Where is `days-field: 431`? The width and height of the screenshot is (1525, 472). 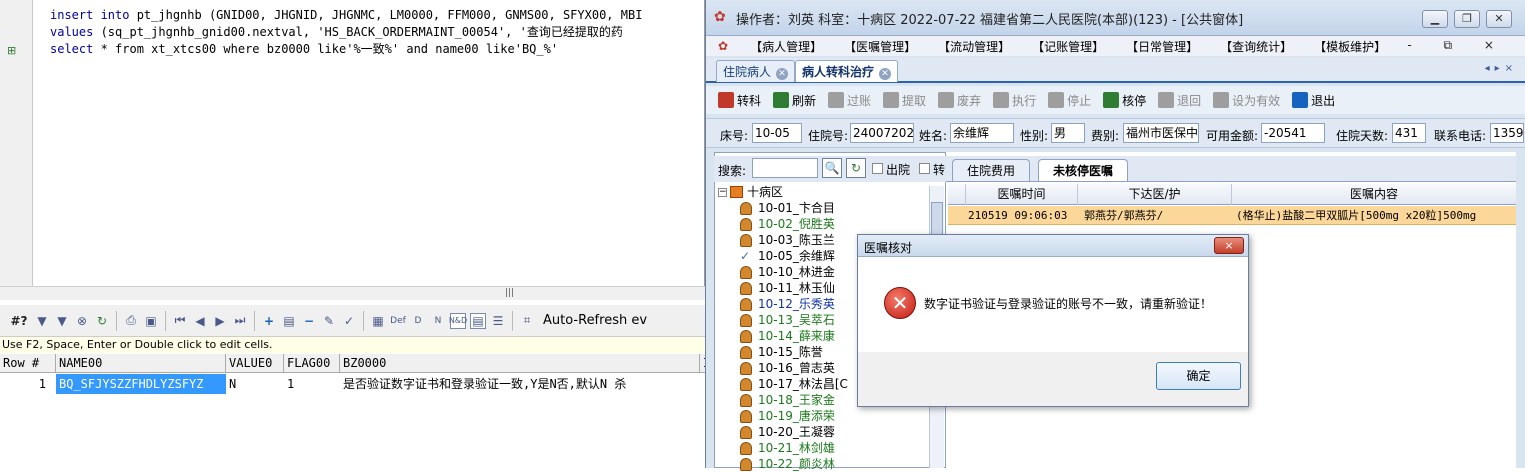
days-field: 431 is located at coordinates (1409, 133).